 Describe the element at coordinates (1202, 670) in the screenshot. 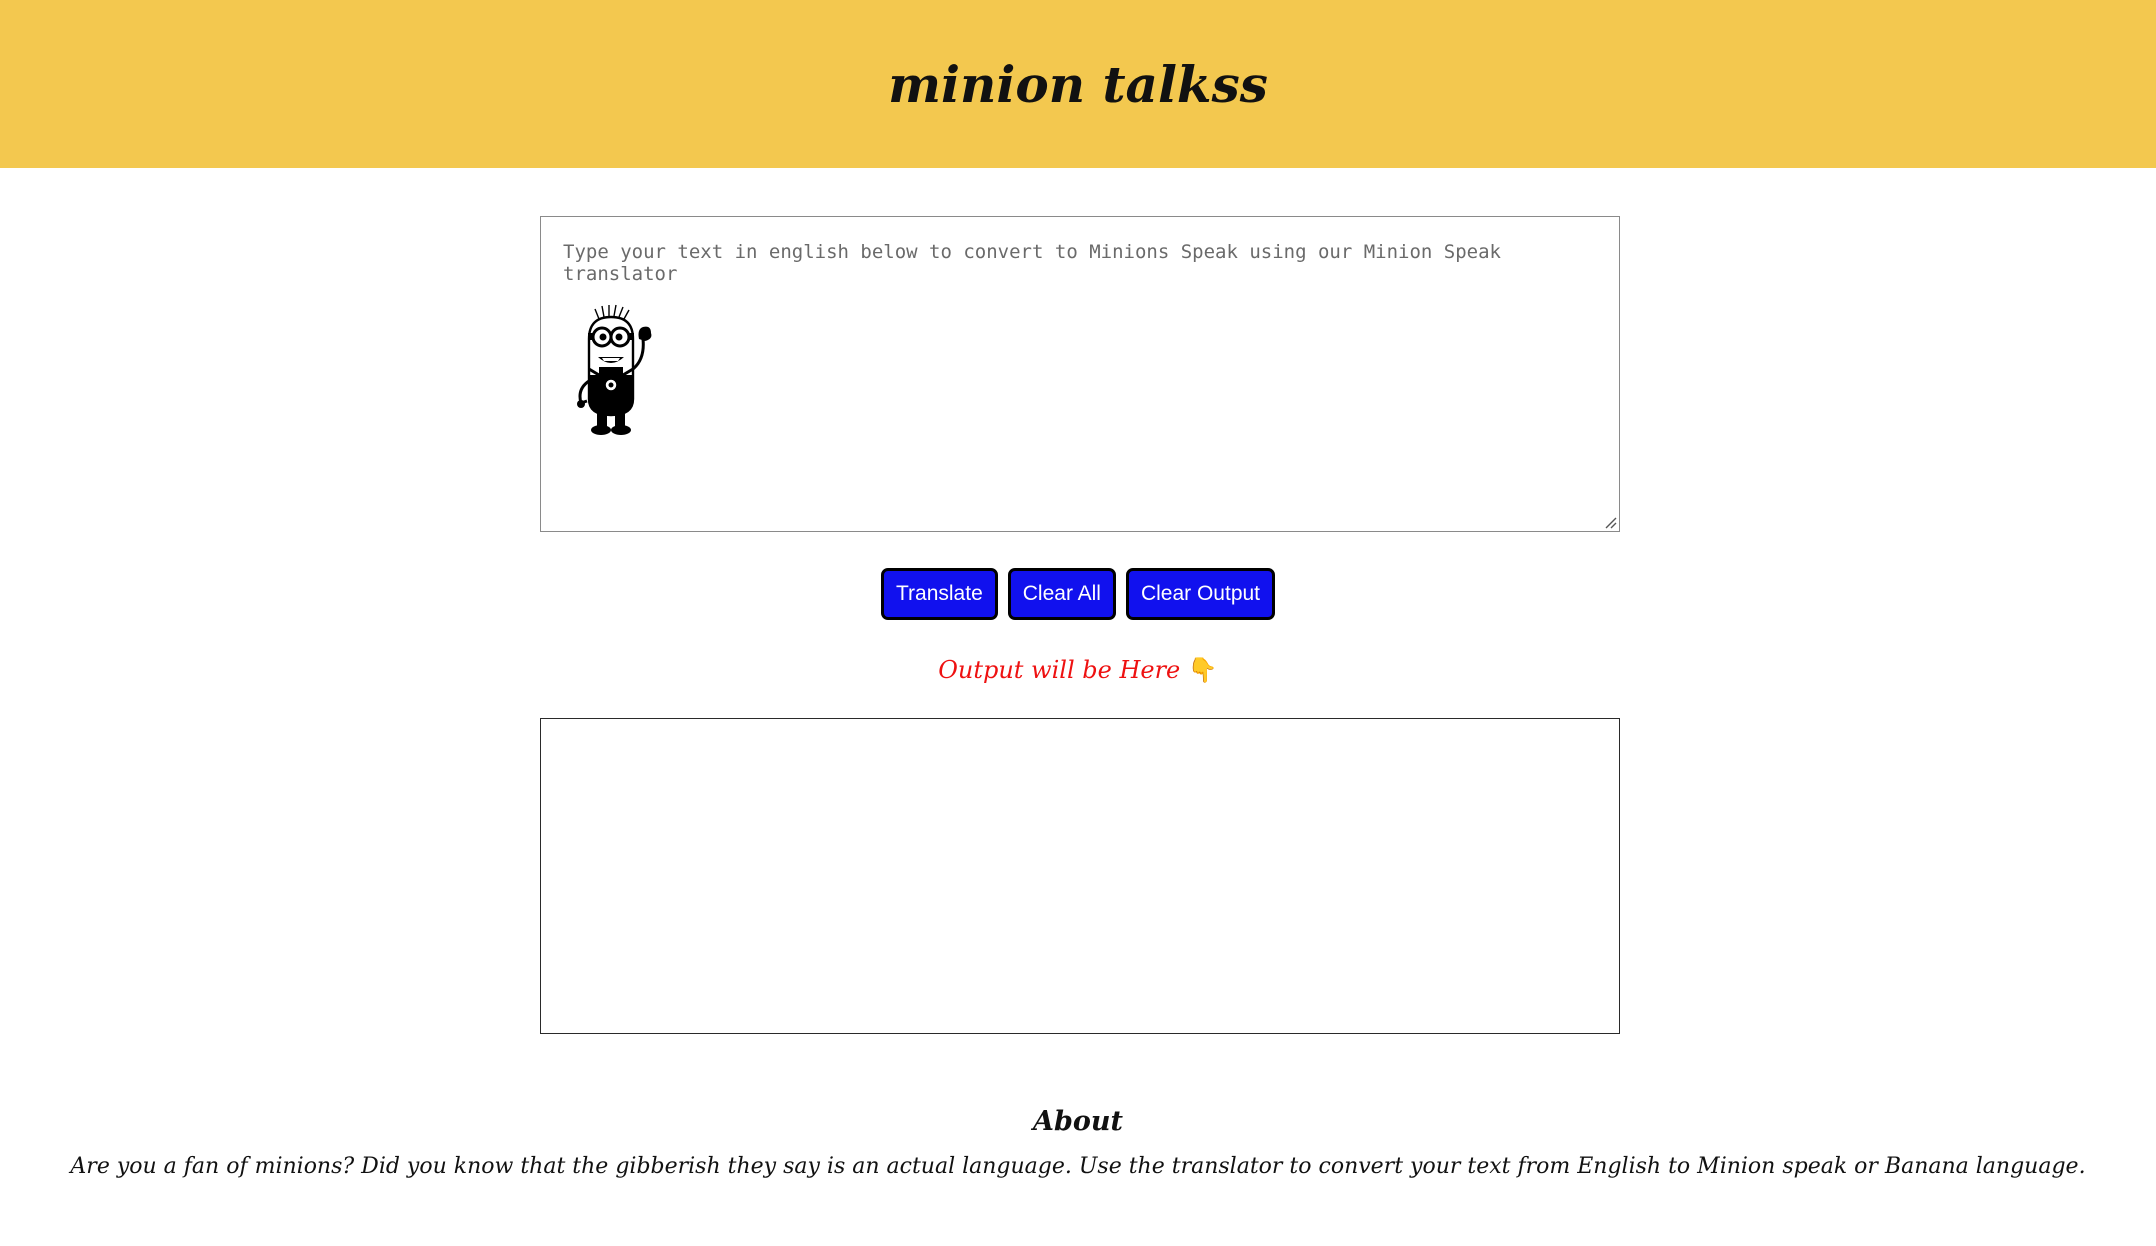

I see `pointing-down-icon: 👇` at that location.